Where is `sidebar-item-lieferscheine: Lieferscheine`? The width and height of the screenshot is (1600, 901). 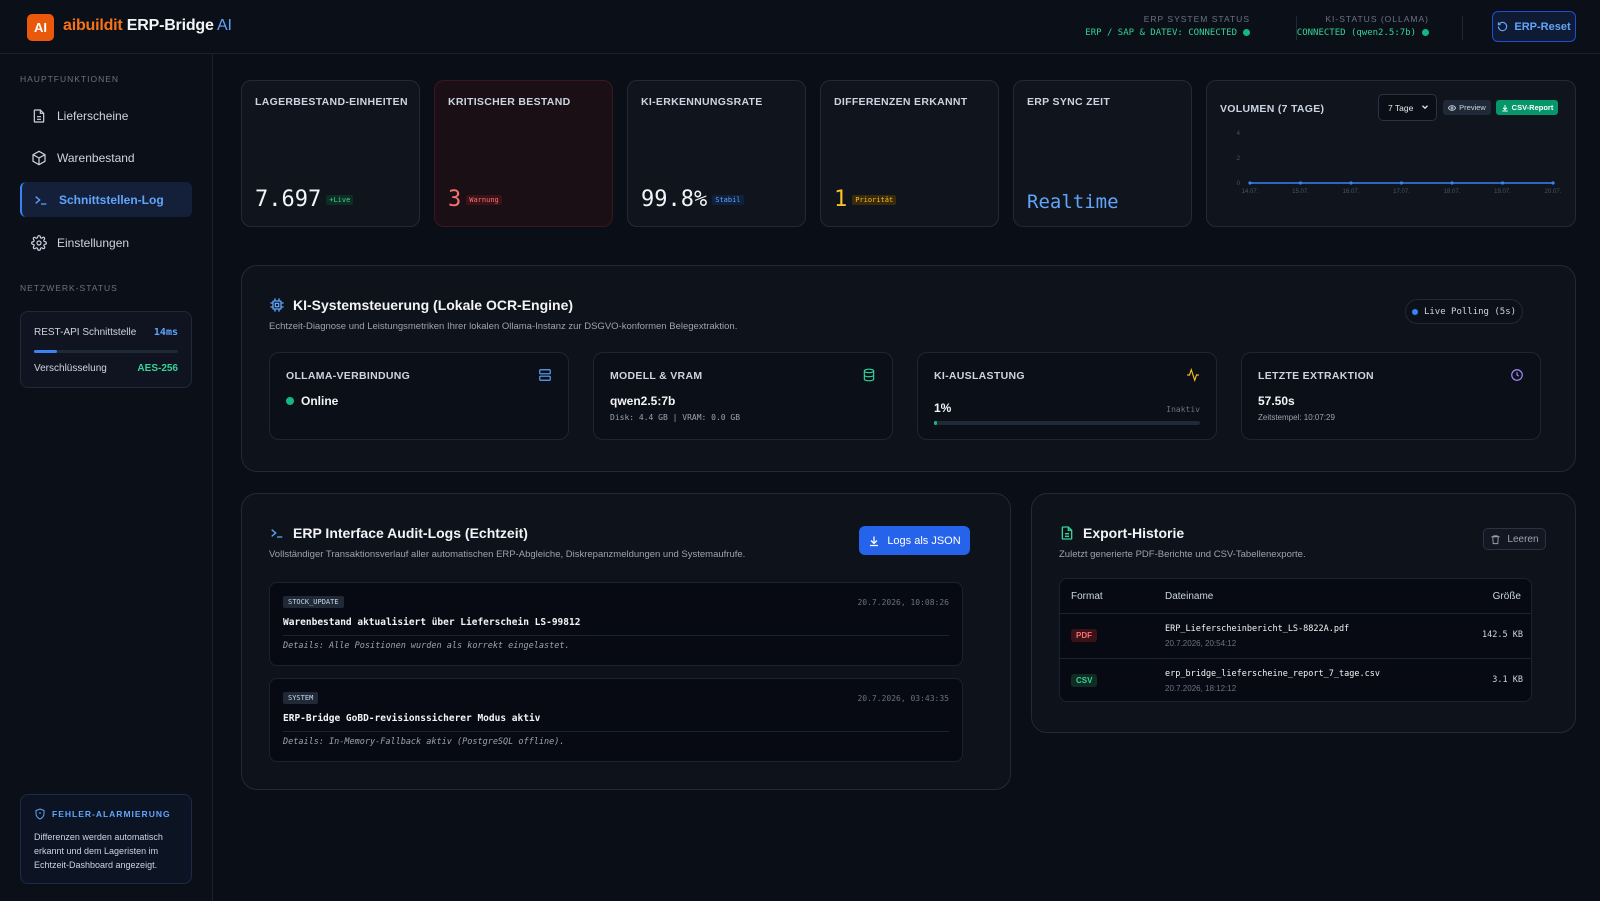
sidebar-item-lieferscheine: Lieferscheine is located at coordinates (106, 115).